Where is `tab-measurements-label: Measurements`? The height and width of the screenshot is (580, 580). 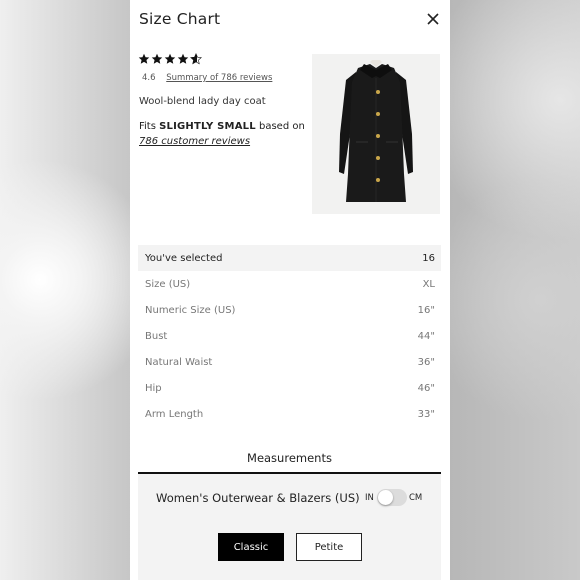 tab-measurements-label: Measurements is located at coordinates (289, 458).